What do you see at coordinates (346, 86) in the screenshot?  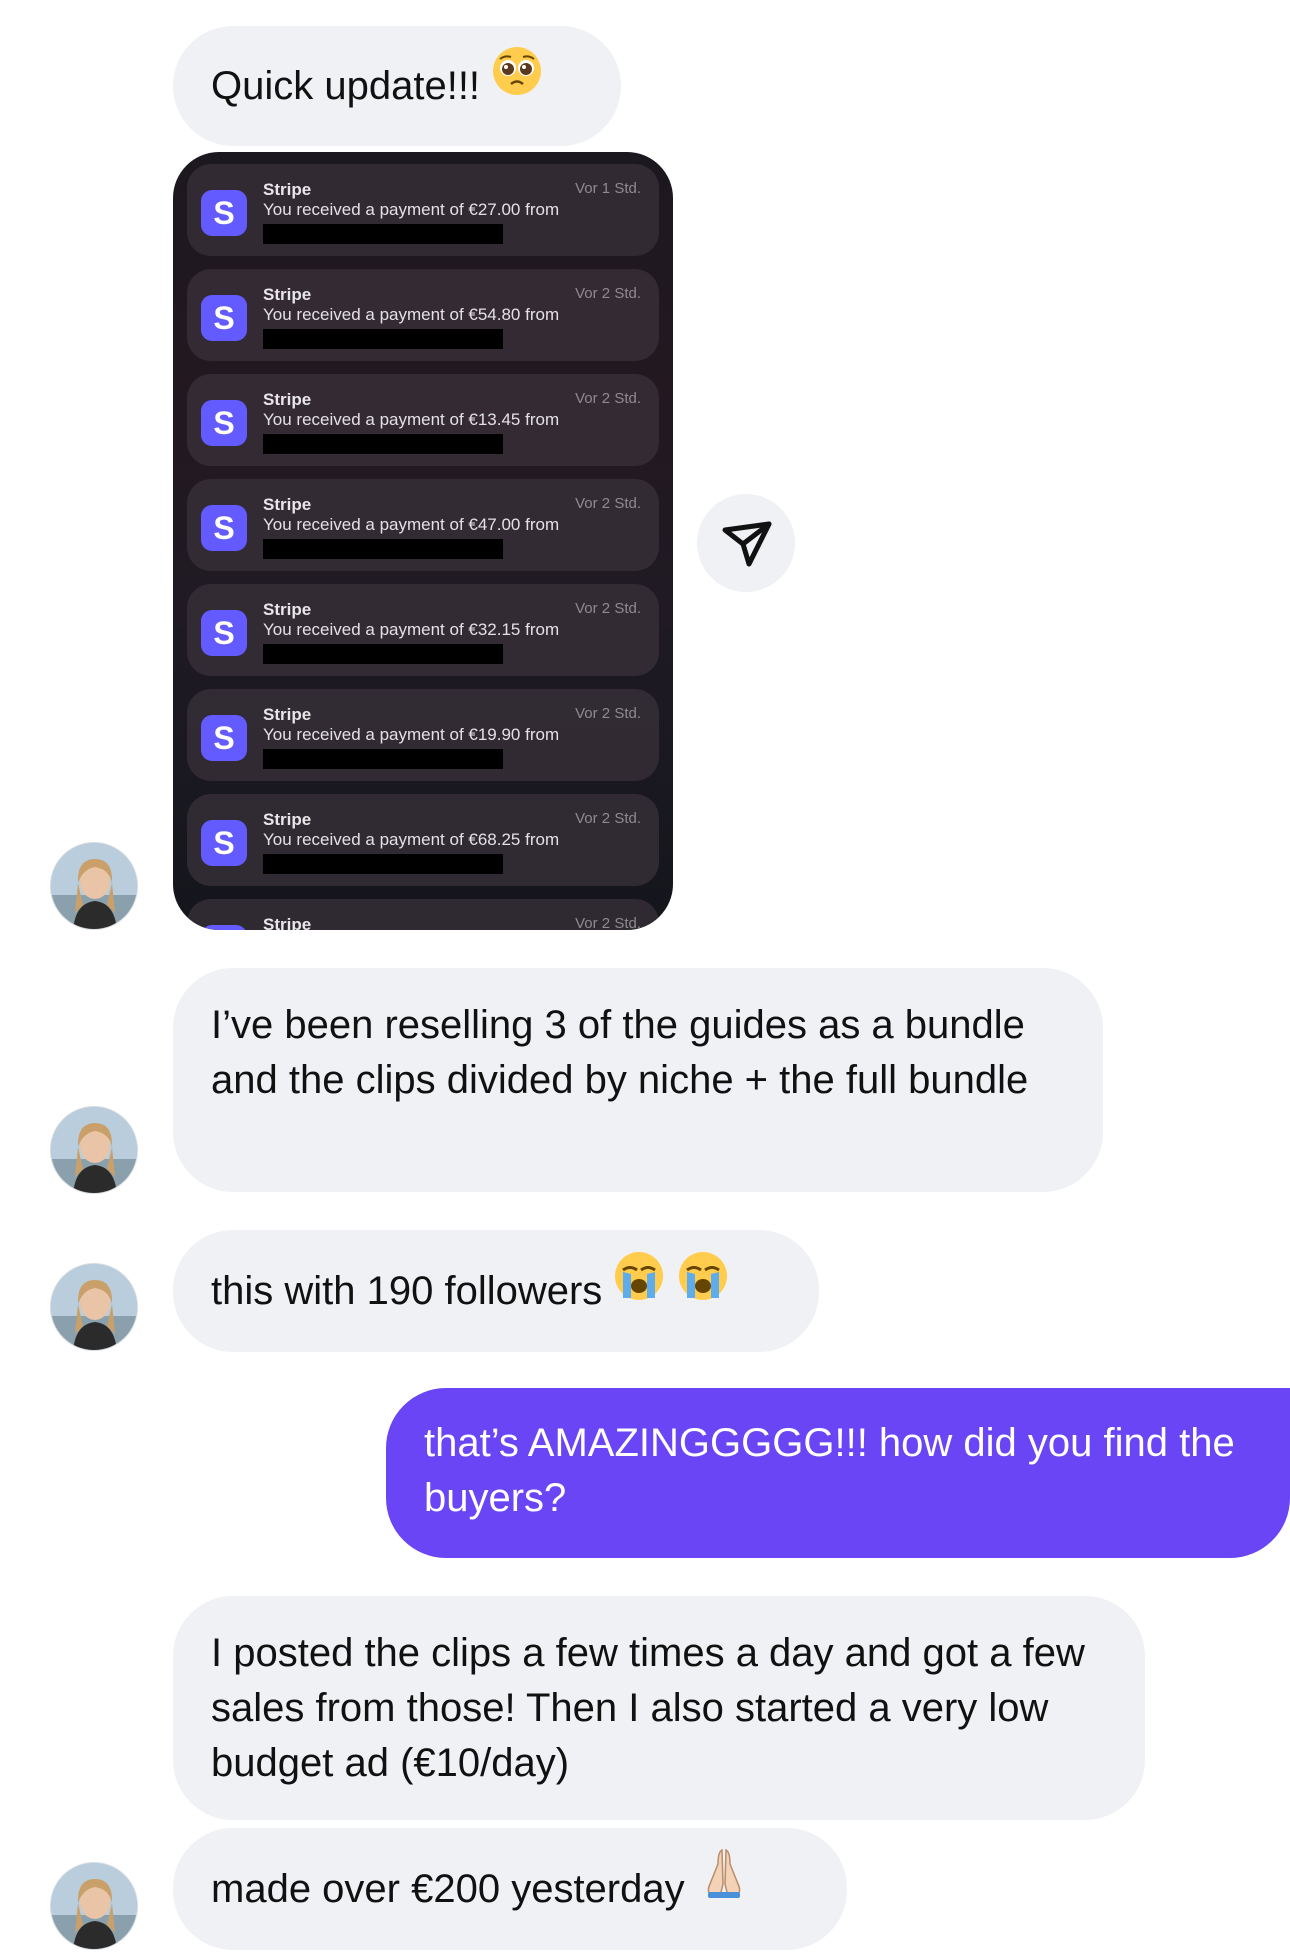 I see `message-text: Quick update!!!` at bounding box center [346, 86].